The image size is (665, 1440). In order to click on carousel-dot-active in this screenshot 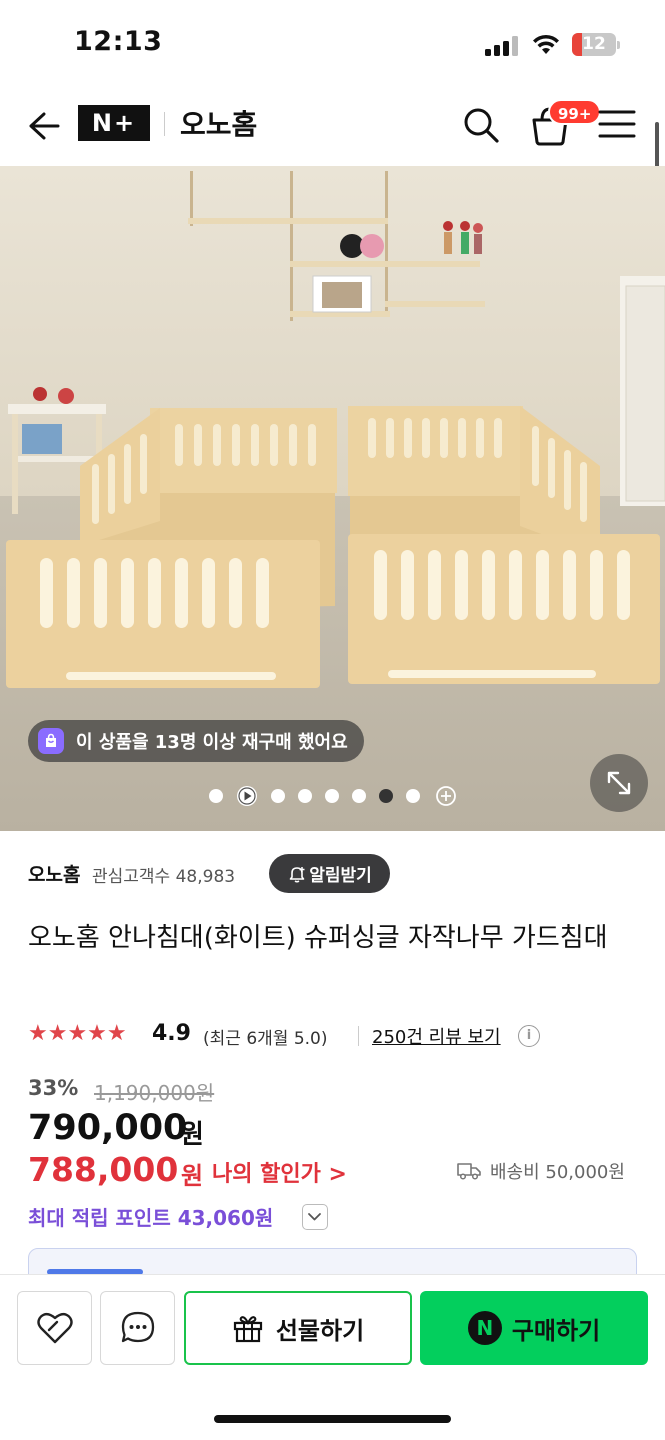, I will do `click(386, 796)`.